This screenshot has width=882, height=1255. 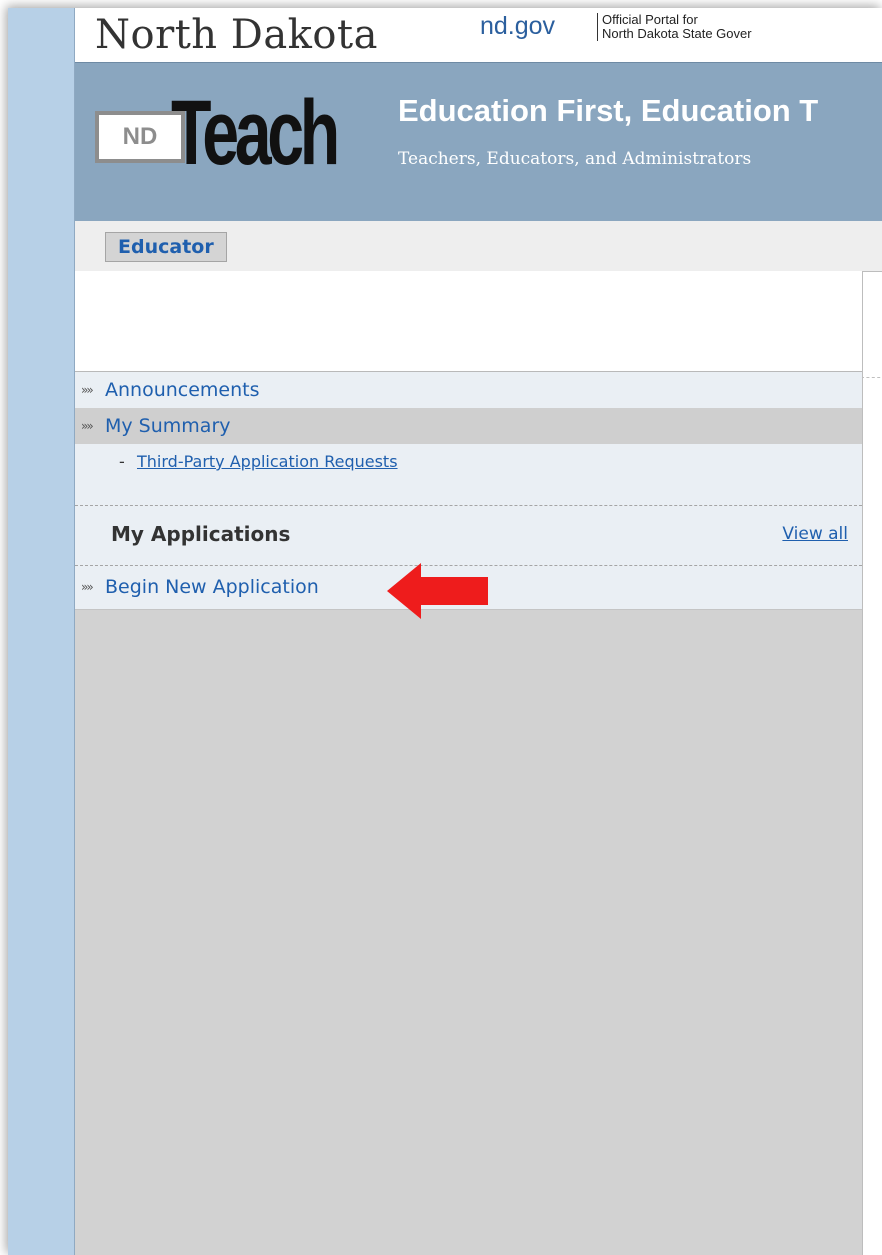 I want to click on sidebar-item-announcements: »» Announcements, so click(x=468, y=390).